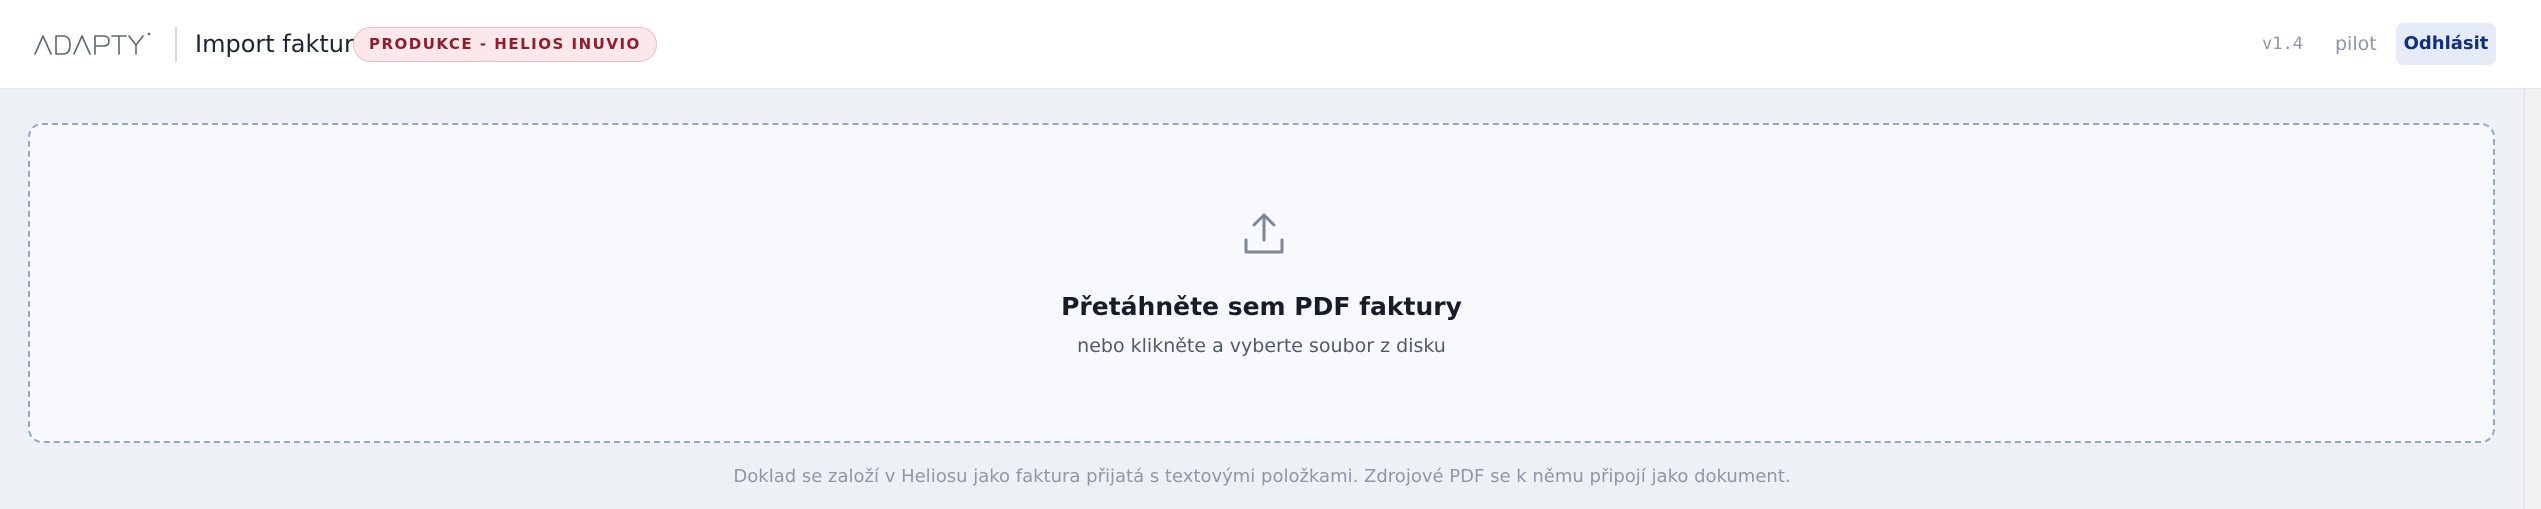 This screenshot has height=509, width=2541. Describe the element at coordinates (2282, 44) in the screenshot. I see `version-label: v1.4` at that location.